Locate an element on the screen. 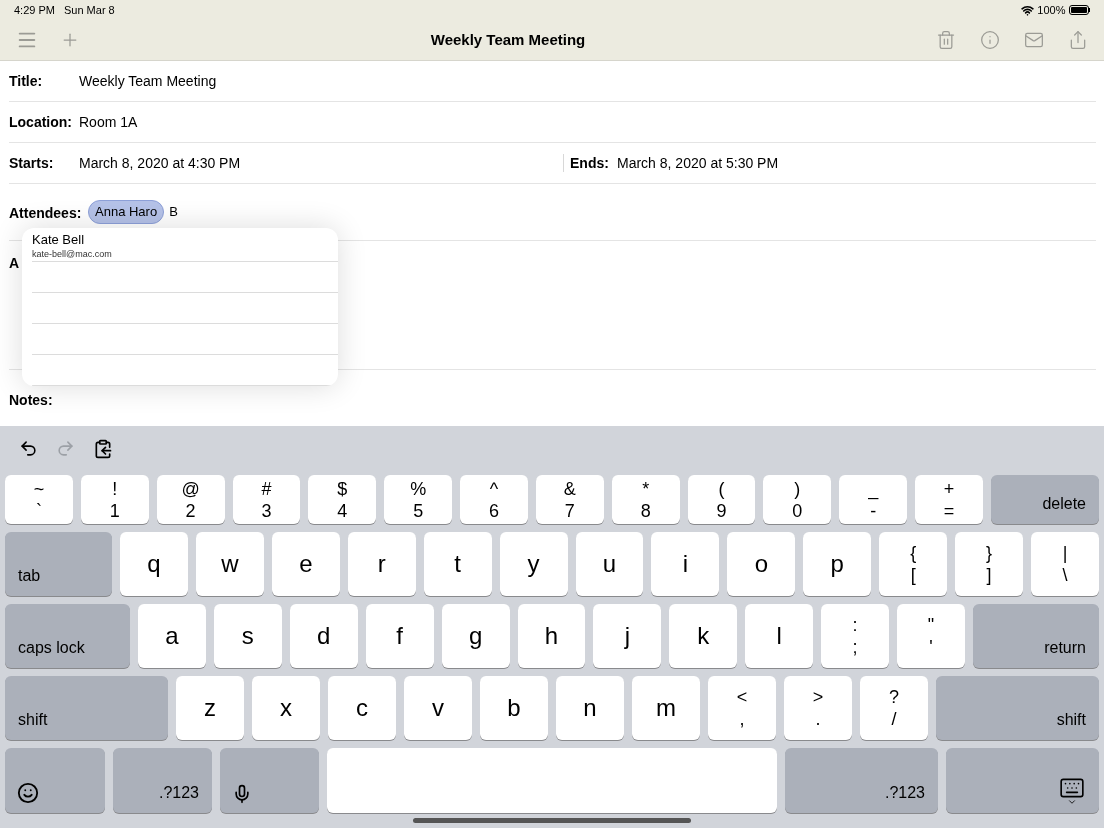  keyboard-key: p is located at coordinates (837, 564).